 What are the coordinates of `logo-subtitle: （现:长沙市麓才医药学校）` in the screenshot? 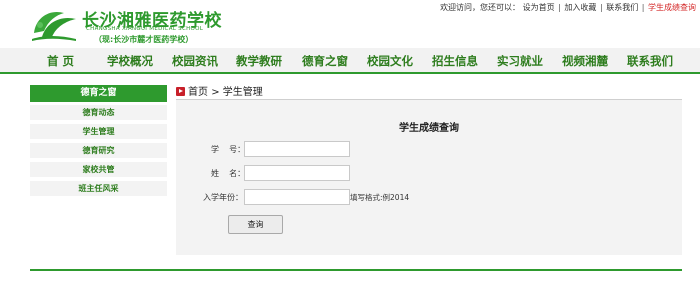 It's located at (144, 39).